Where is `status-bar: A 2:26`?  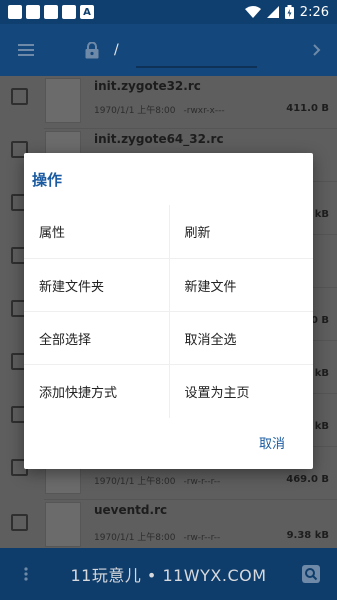 status-bar: A 2:26 is located at coordinates (168, 12).